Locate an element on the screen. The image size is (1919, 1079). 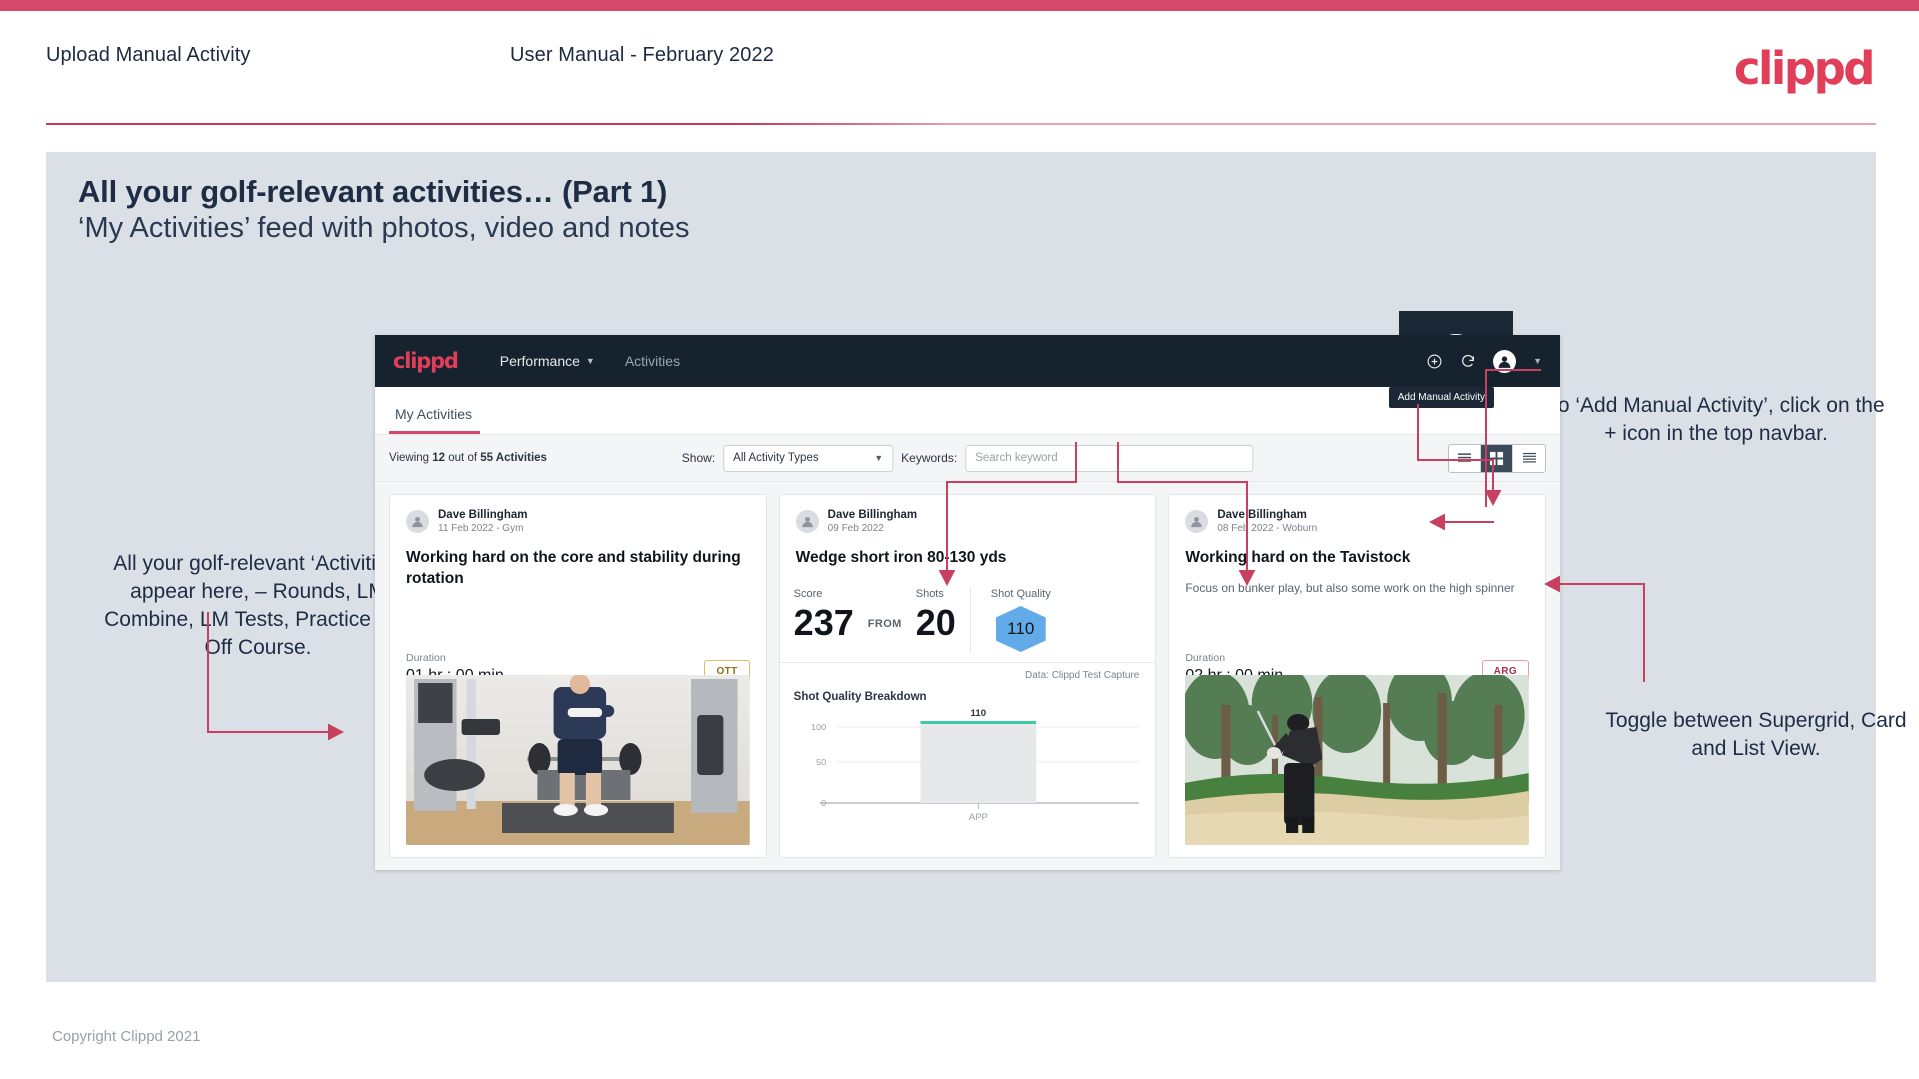
app-logo: clippd is located at coordinates (426, 361).